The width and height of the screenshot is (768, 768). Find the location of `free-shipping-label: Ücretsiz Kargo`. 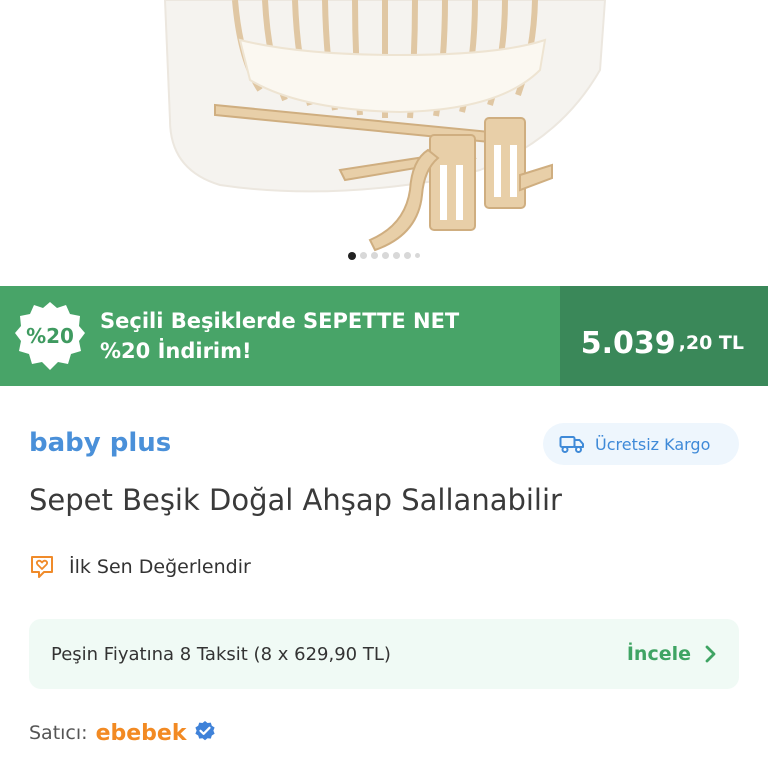

free-shipping-label: Ücretsiz Kargo is located at coordinates (653, 444).